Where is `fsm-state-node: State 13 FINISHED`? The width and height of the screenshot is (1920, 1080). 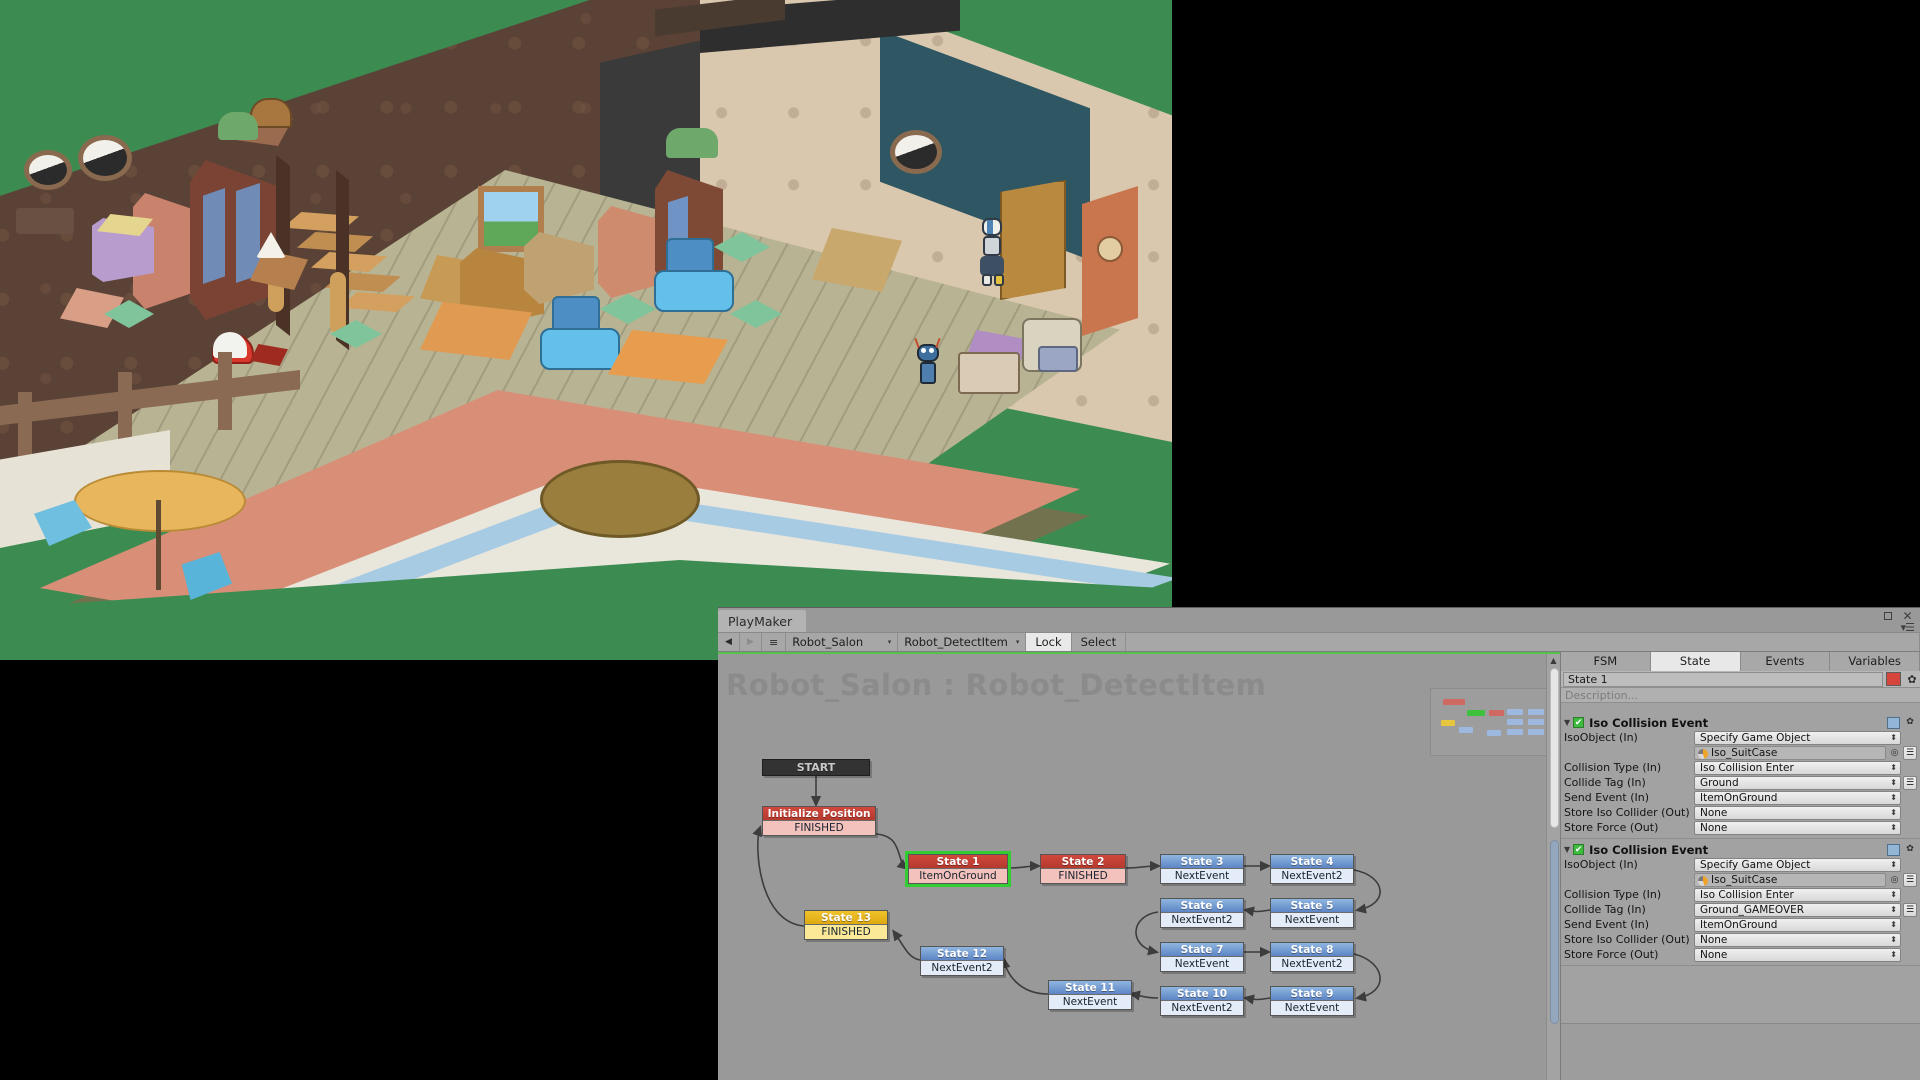 fsm-state-node: State 13 FINISHED is located at coordinates (846, 925).